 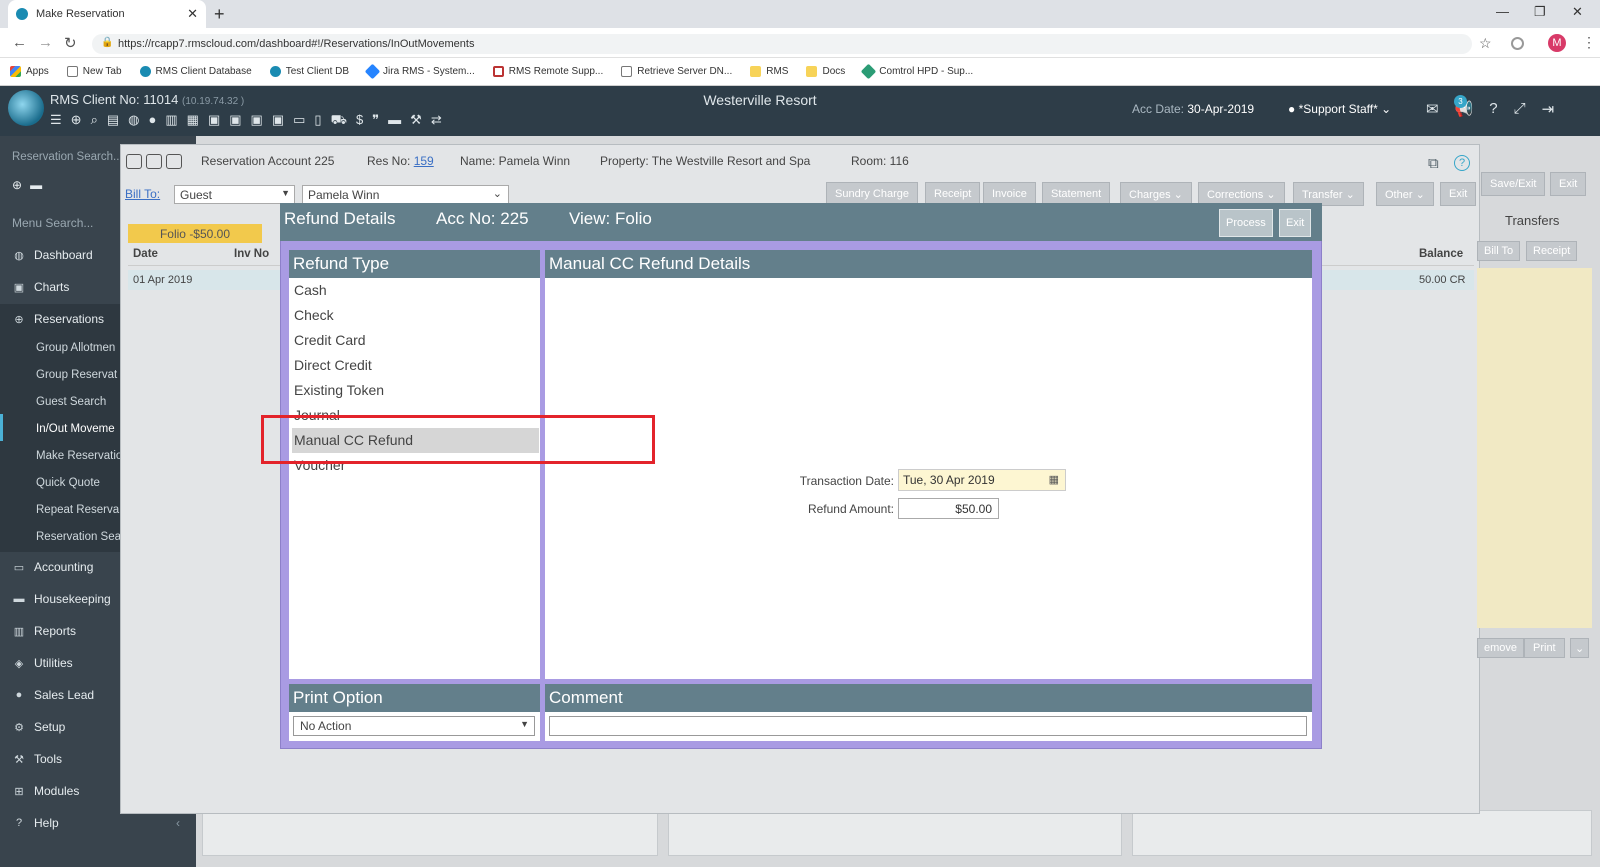 What do you see at coordinates (415, 315) in the screenshot?
I see `refund-type-check: Check` at bounding box center [415, 315].